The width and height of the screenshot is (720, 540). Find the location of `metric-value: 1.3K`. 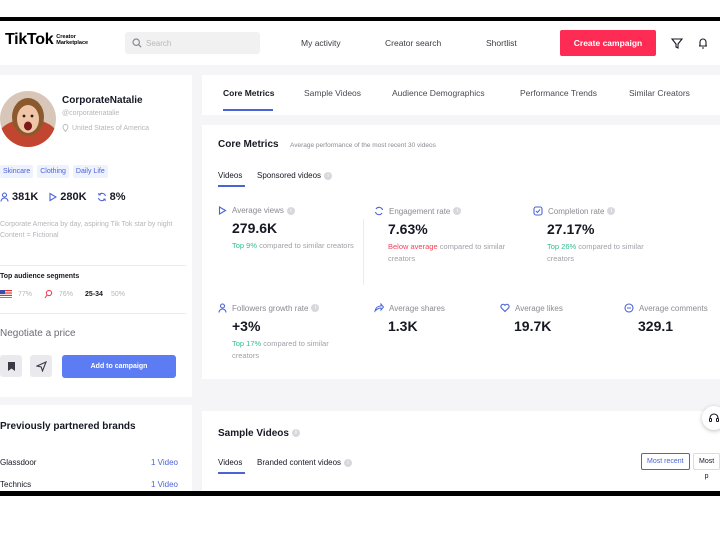

metric-value: 1.3K is located at coordinates (403, 326).